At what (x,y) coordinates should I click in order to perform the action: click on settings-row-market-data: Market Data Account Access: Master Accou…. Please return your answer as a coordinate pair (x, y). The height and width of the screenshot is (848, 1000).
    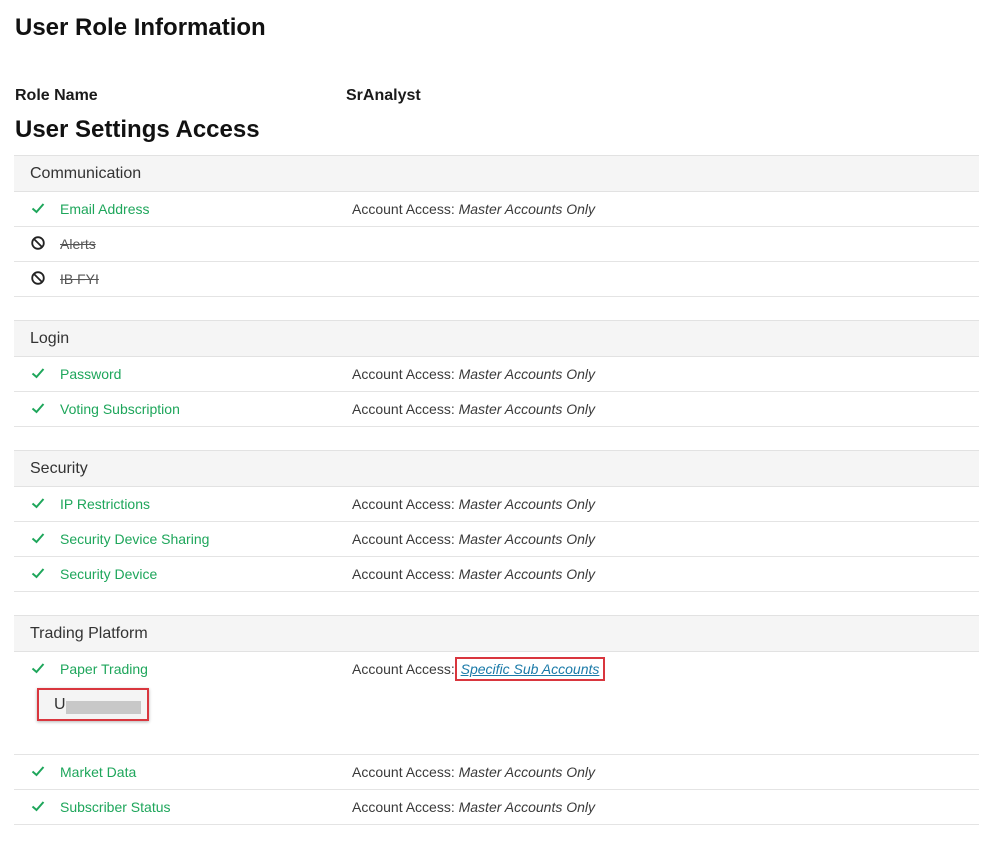
    Looking at the image, I should click on (496, 772).